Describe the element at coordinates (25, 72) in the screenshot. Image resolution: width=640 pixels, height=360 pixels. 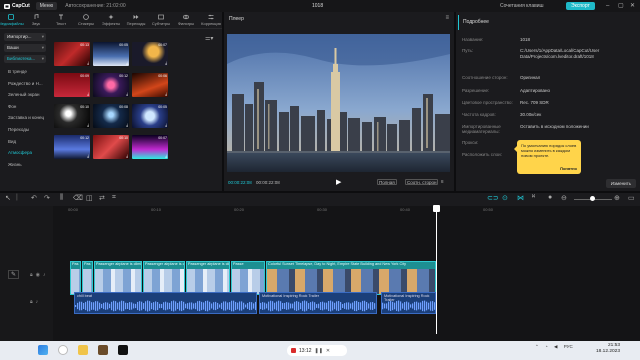
I see `category-item: В тренде` at that location.